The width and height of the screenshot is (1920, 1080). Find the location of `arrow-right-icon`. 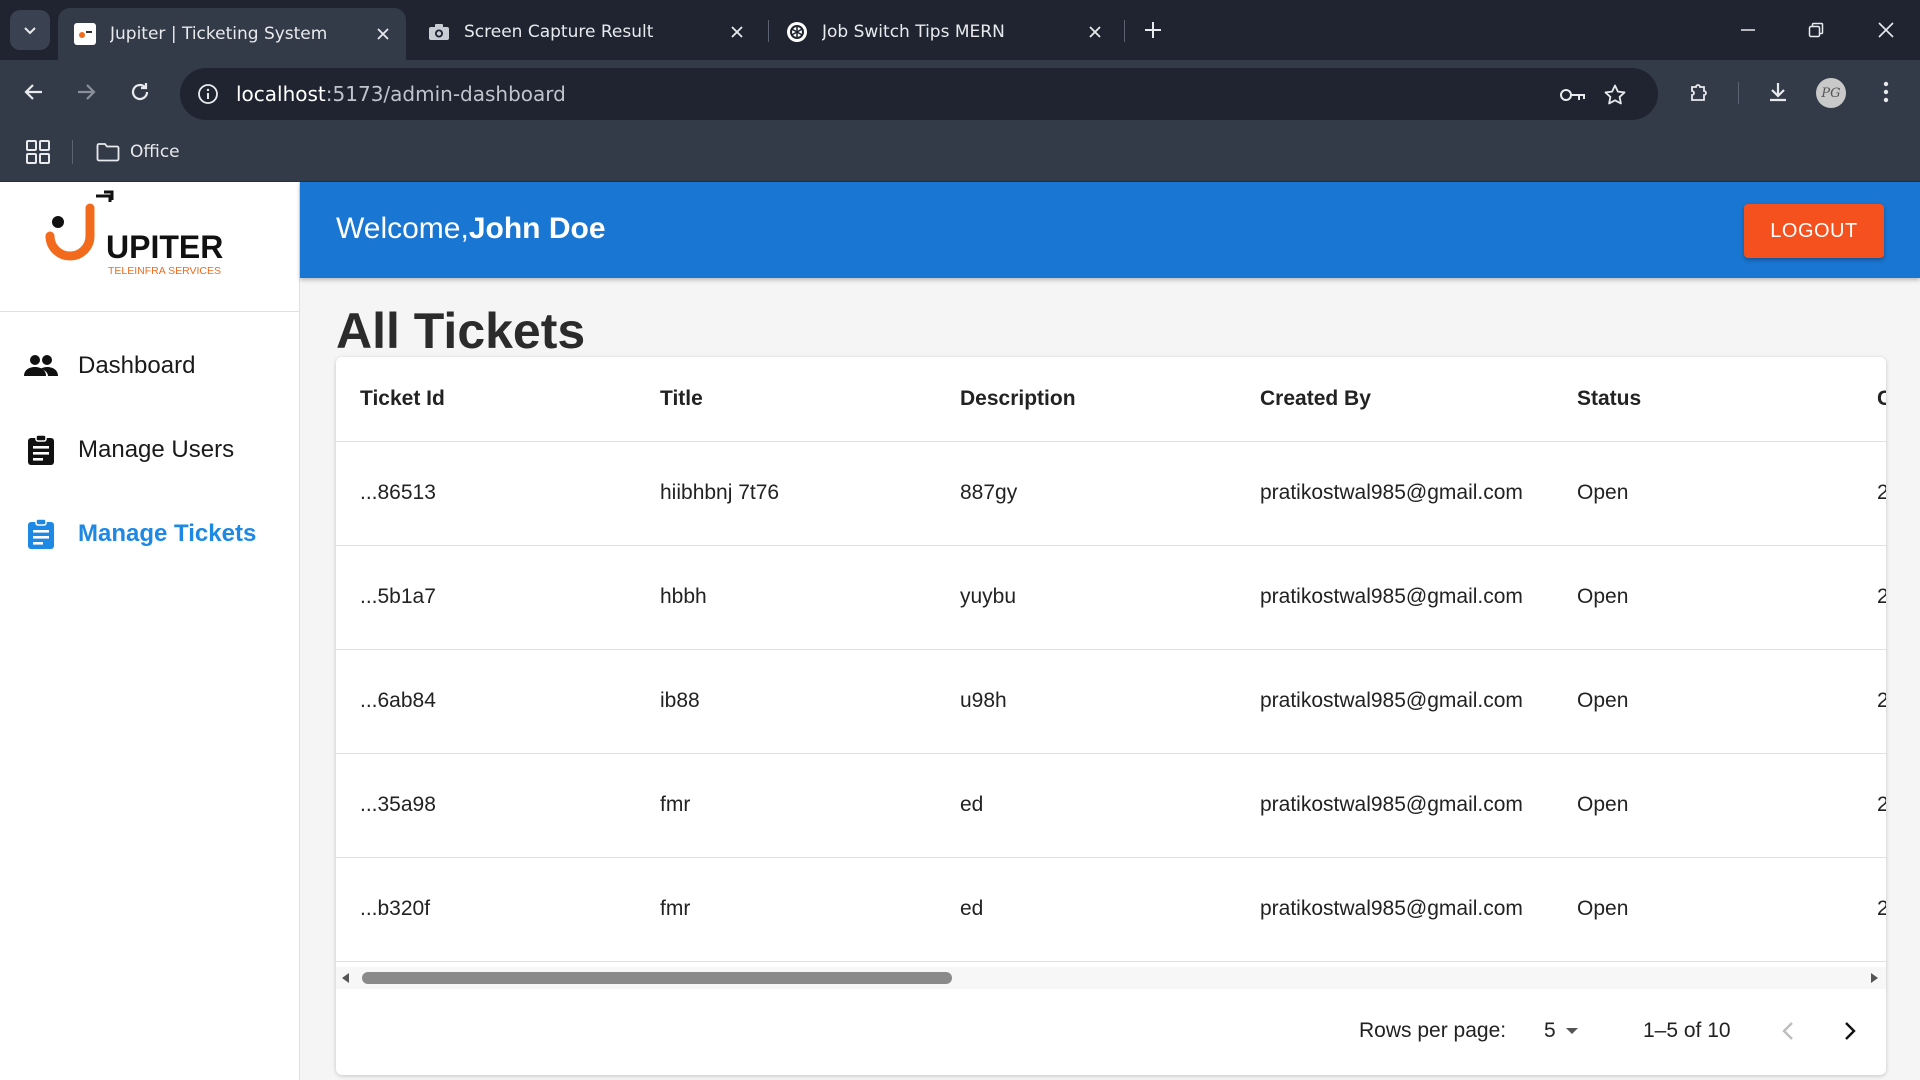

arrow-right-icon is located at coordinates (87, 92).